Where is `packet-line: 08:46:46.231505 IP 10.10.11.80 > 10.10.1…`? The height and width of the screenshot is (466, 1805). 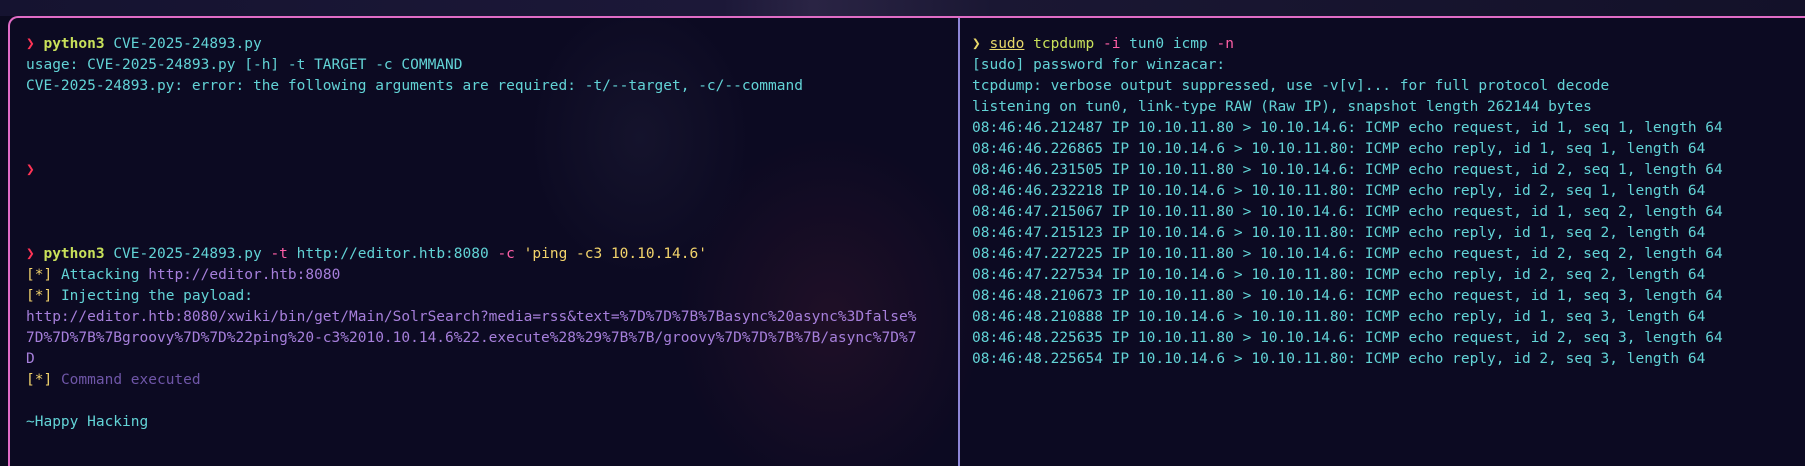 packet-line: 08:46:46.231505 IP 10.10.11.80 > 10.10.1… is located at coordinates (1347, 170).